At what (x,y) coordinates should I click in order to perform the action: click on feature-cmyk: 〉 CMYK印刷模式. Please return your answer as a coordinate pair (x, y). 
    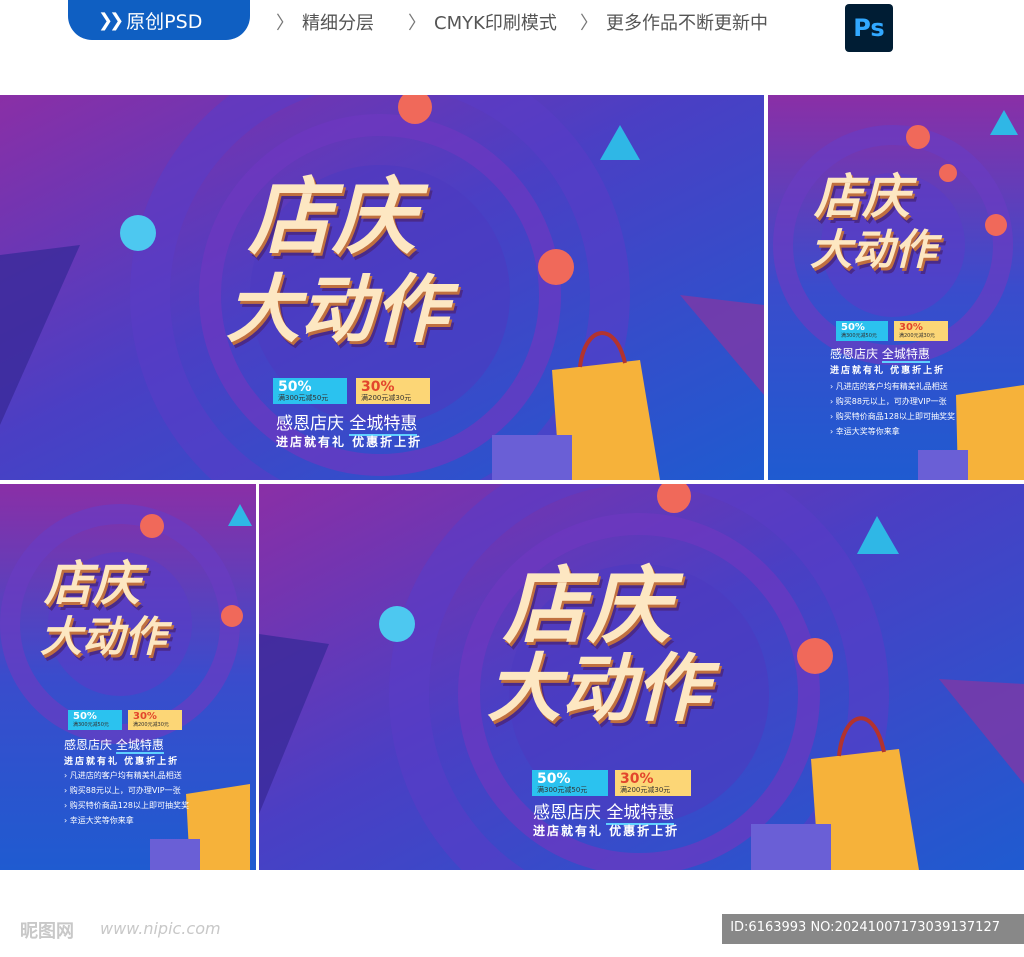
    Looking at the image, I should click on (482, 22).